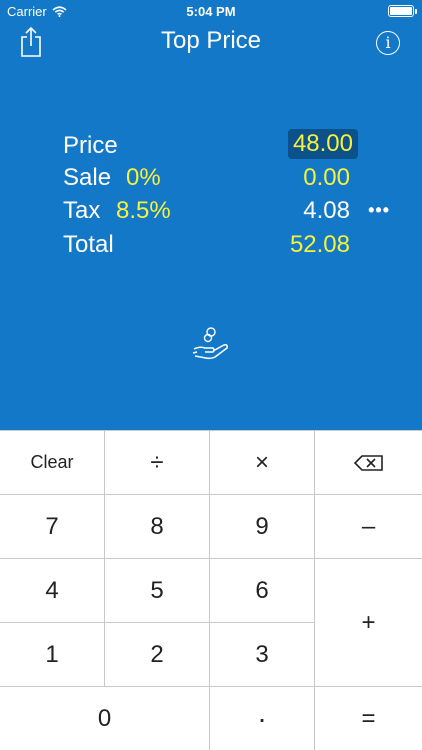  What do you see at coordinates (157, 591) in the screenshot?
I see `digit-5-button: 5` at bounding box center [157, 591].